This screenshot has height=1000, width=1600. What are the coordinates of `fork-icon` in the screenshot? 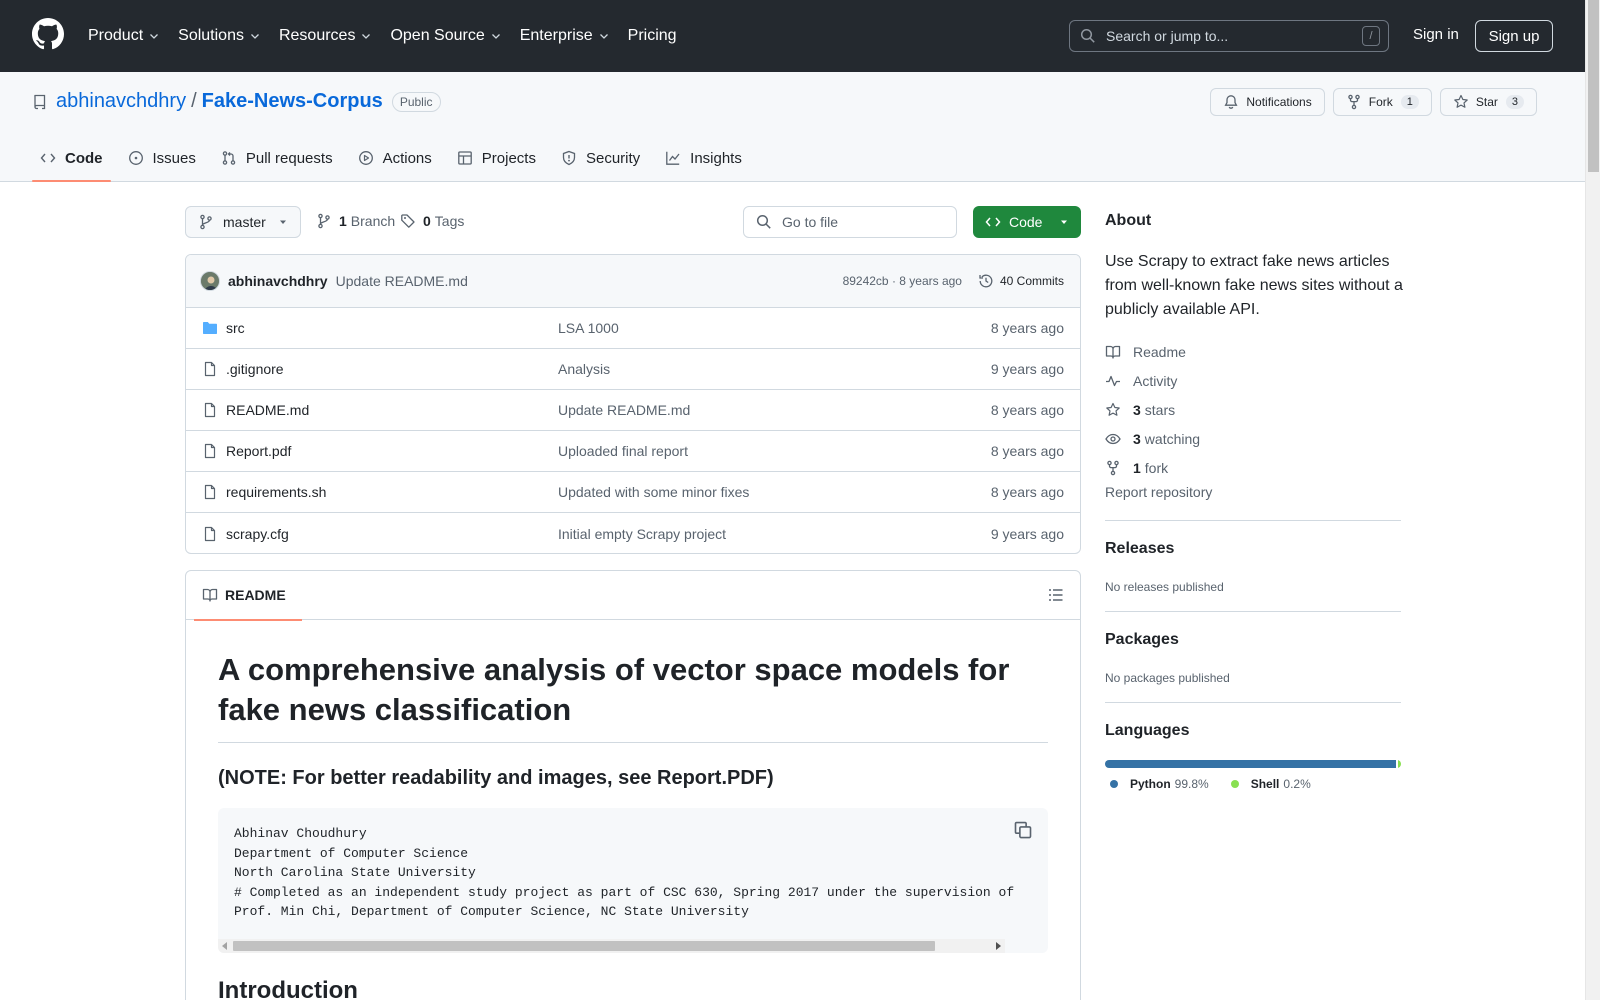 It's located at (1113, 467).